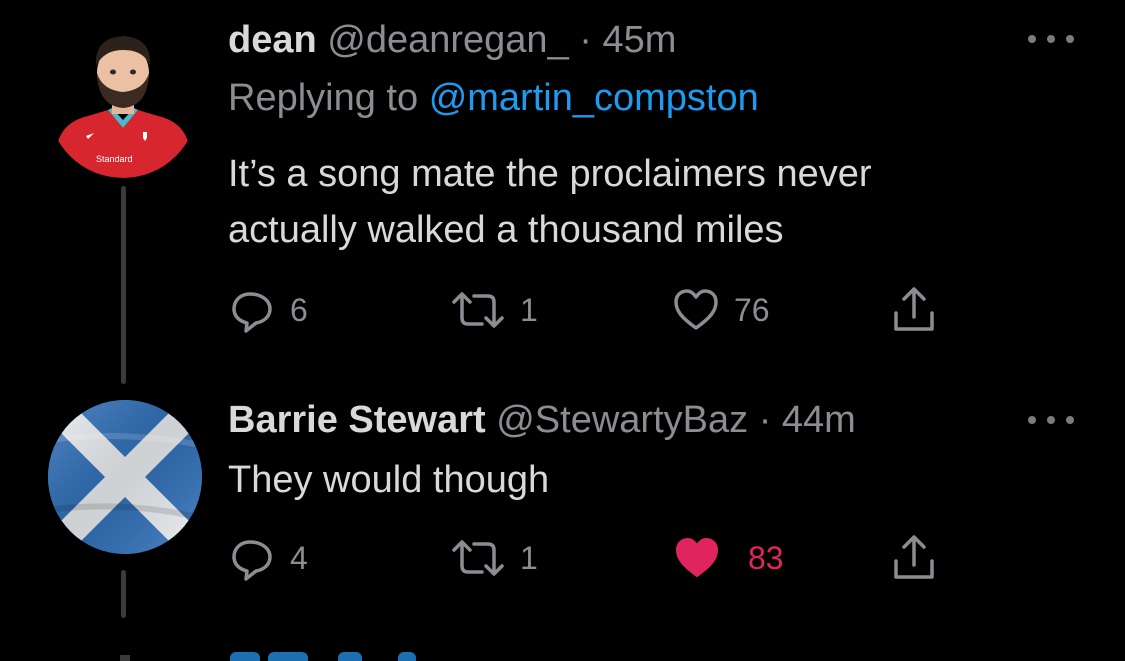 The height and width of the screenshot is (661, 1125). What do you see at coordinates (506, 230) in the screenshot?
I see `tweet-text-line: actually walked a thousand miles` at bounding box center [506, 230].